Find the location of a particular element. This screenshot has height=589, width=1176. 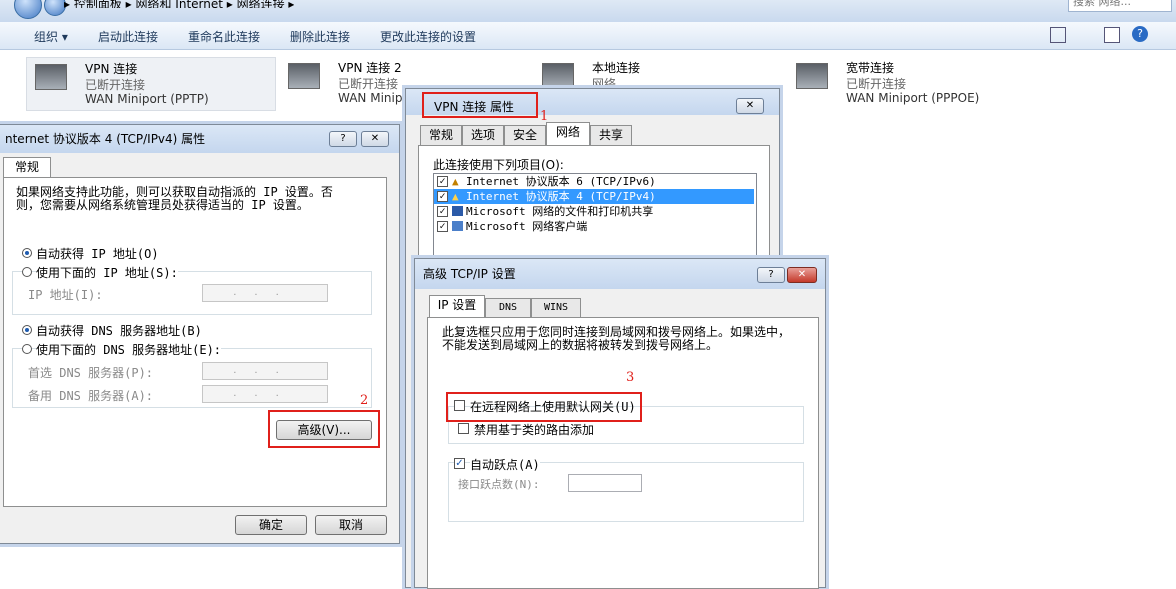

rename-connection-button: 重命名此连接 is located at coordinates (224, 36).